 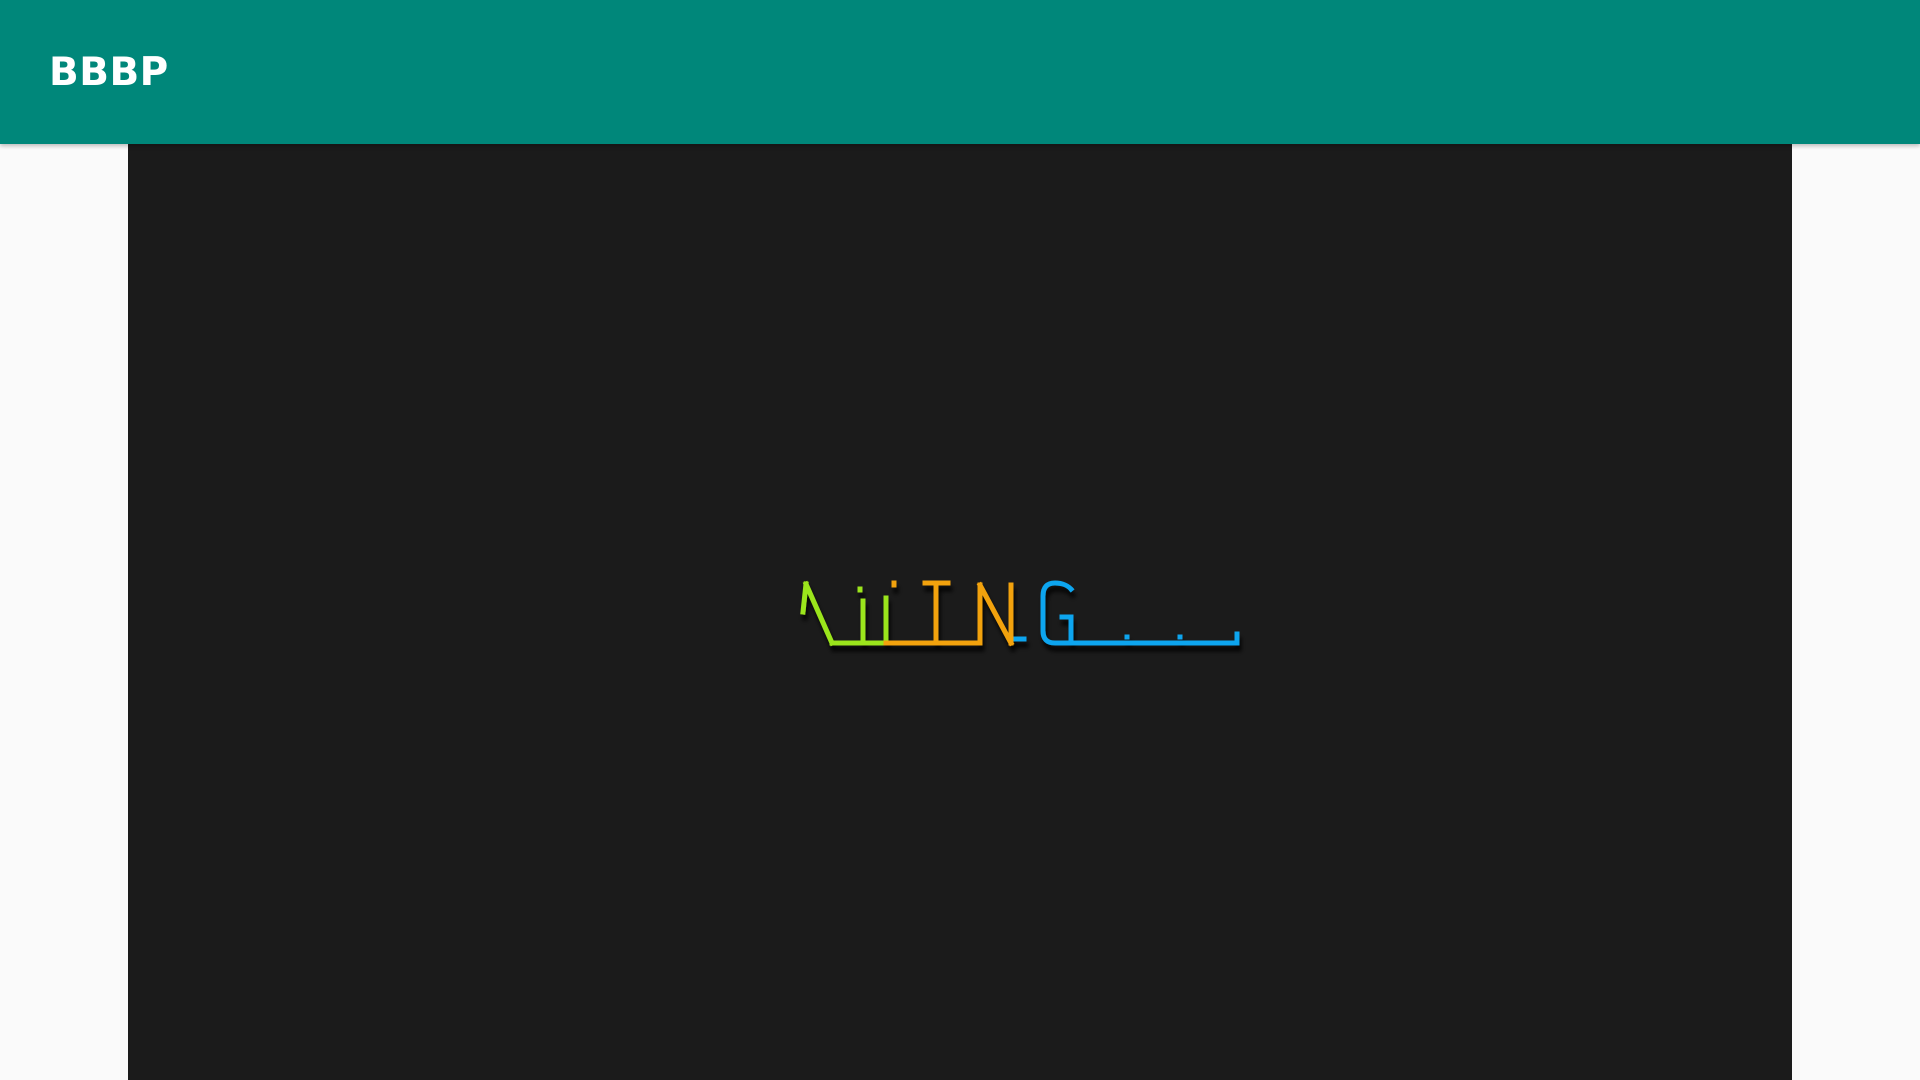 What do you see at coordinates (109, 72) in the screenshot?
I see `app-title: BBBP` at bounding box center [109, 72].